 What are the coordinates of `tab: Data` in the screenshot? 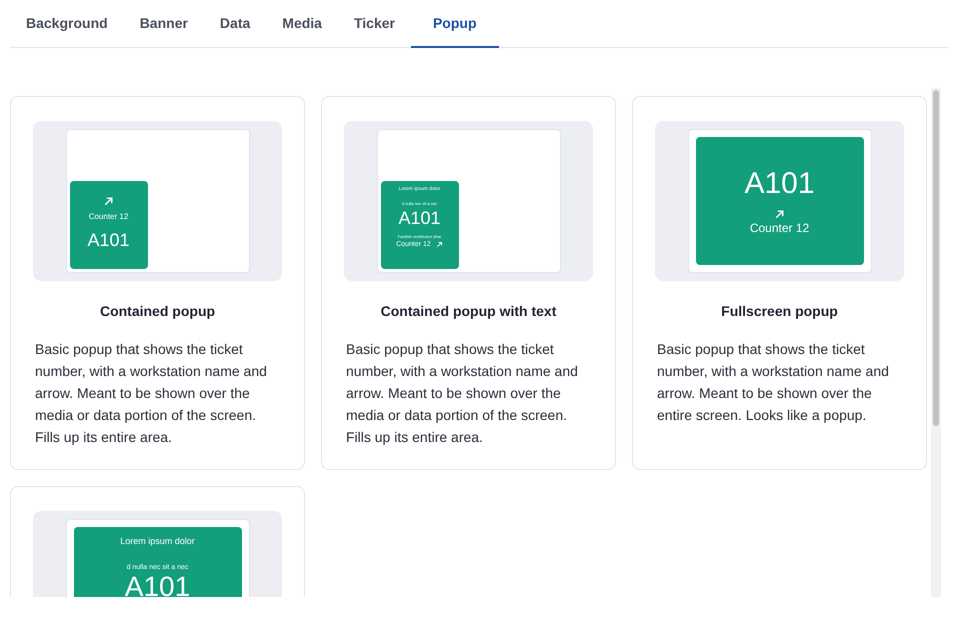 It's located at (235, 23).